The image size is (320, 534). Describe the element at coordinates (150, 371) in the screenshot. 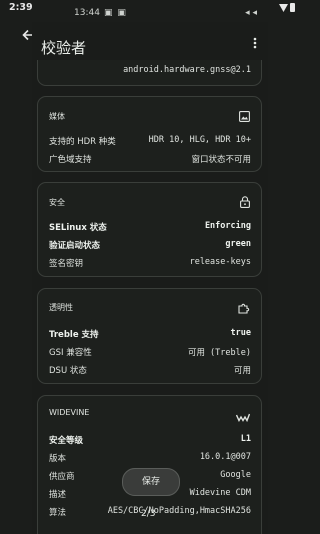

I see `row-dsu: DSU 状态 可用` at that location.